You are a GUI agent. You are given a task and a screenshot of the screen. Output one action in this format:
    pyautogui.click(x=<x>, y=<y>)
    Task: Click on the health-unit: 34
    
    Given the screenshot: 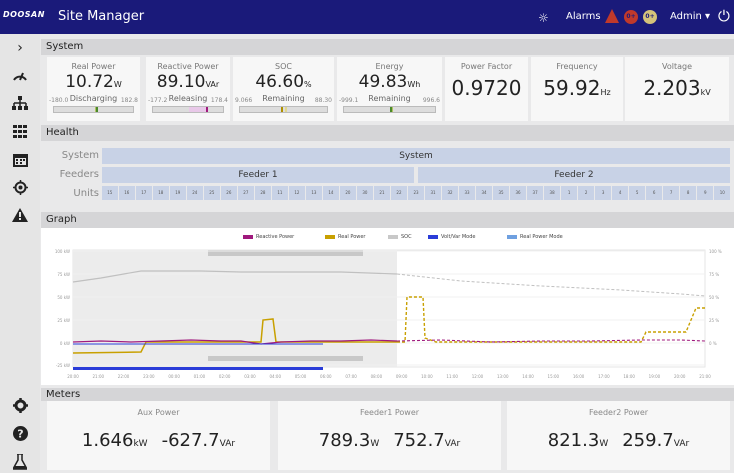 What is the action you would take?
    pyautogui.click(x=484, y=193)
    